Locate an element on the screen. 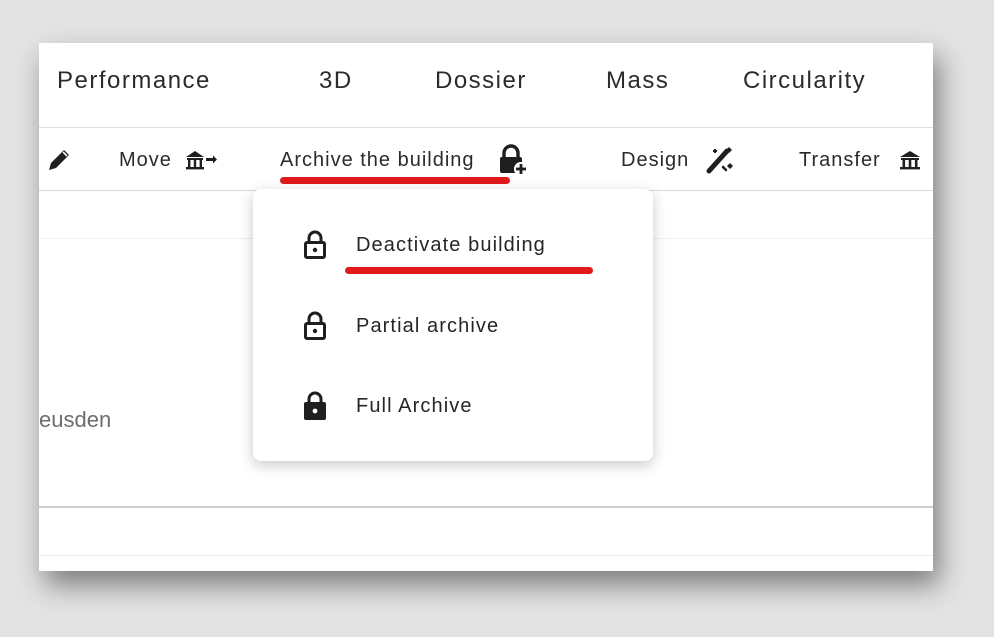  tab-bar: Performance 3D Dossier Mass Circularity is located at coordinates (486, 85).